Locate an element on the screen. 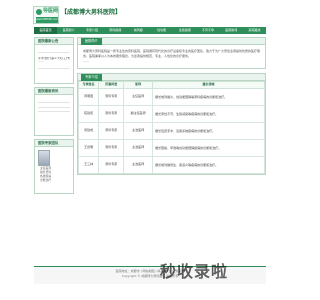  table-row: 王三林 男科专家 主治医师 擅长前列腺增生、尿道炎等疾病的诊断和治疗。 is located at coordinates (171, 165).